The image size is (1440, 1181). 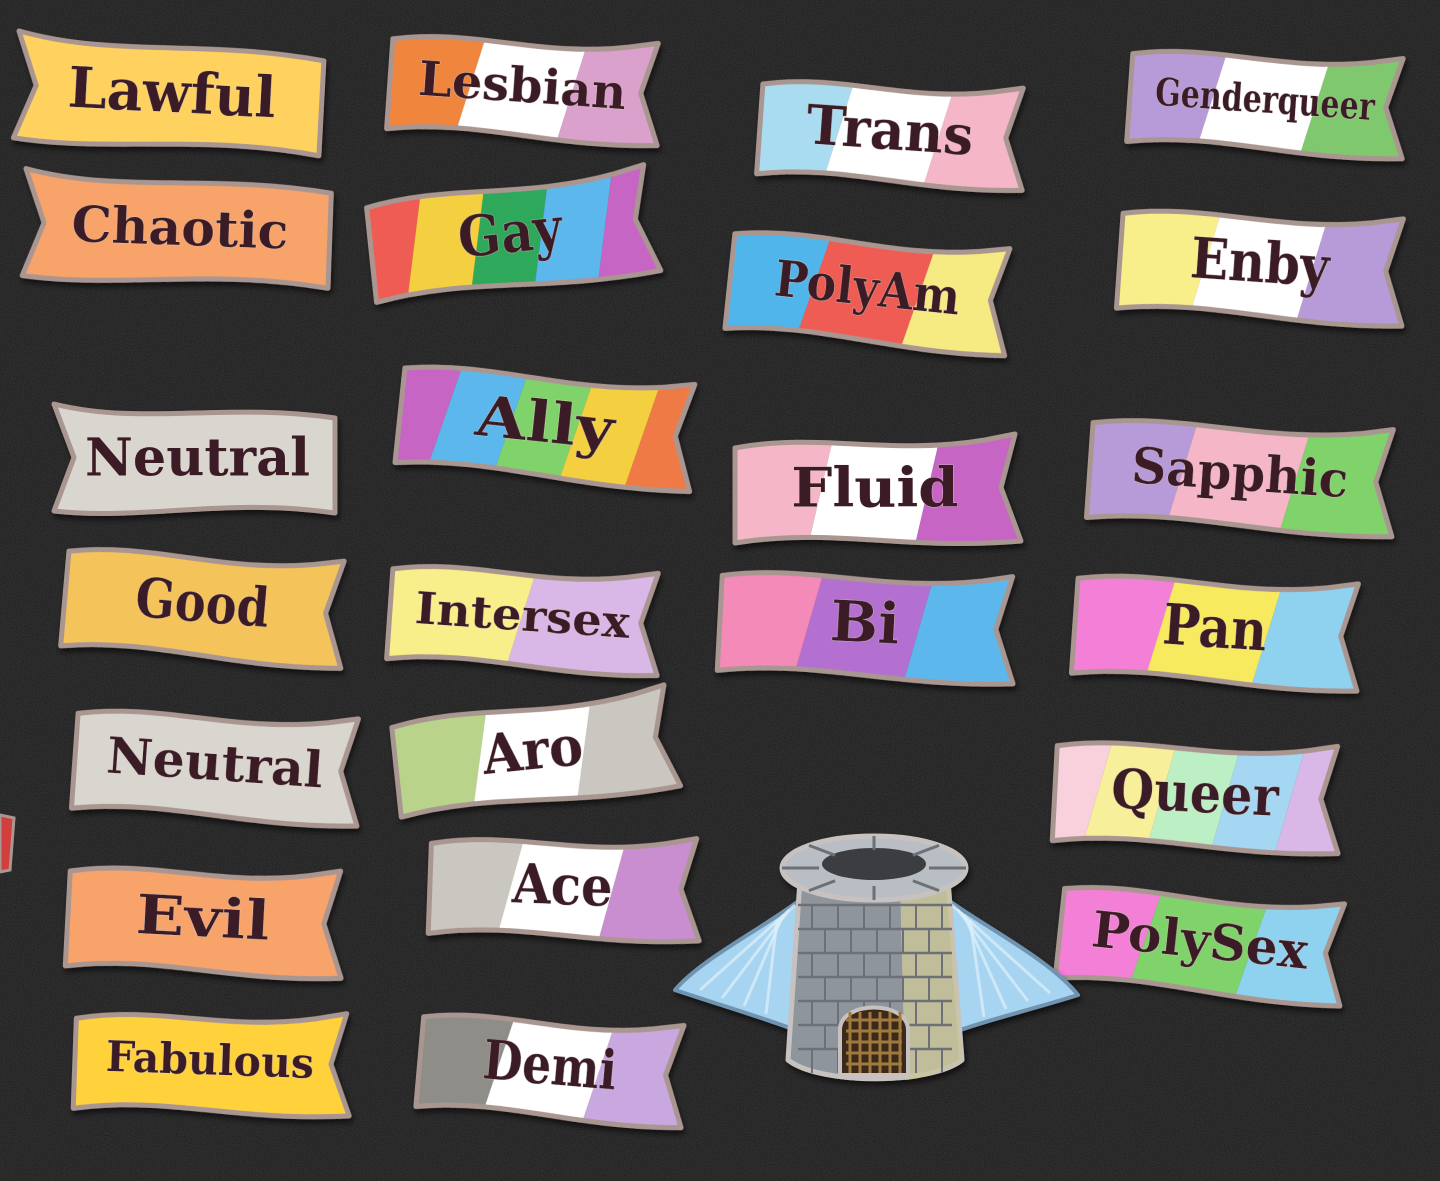 I want to click on banner-label: Gay, so click(x=511, y=233).